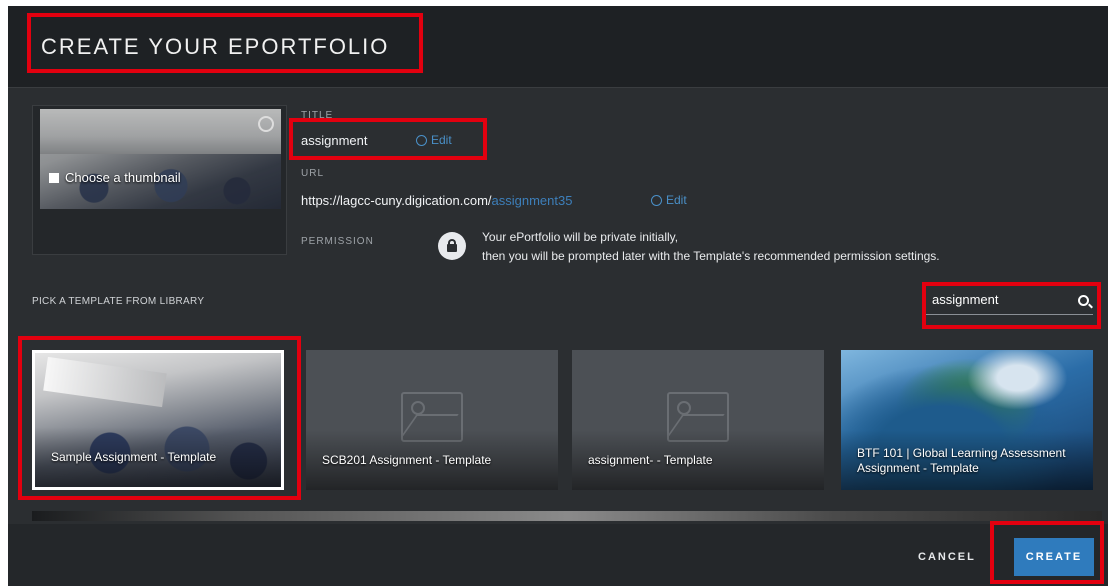 The height and width of the screenshot is (586, 1114). I want to click on template-search, so click(1009, 302).